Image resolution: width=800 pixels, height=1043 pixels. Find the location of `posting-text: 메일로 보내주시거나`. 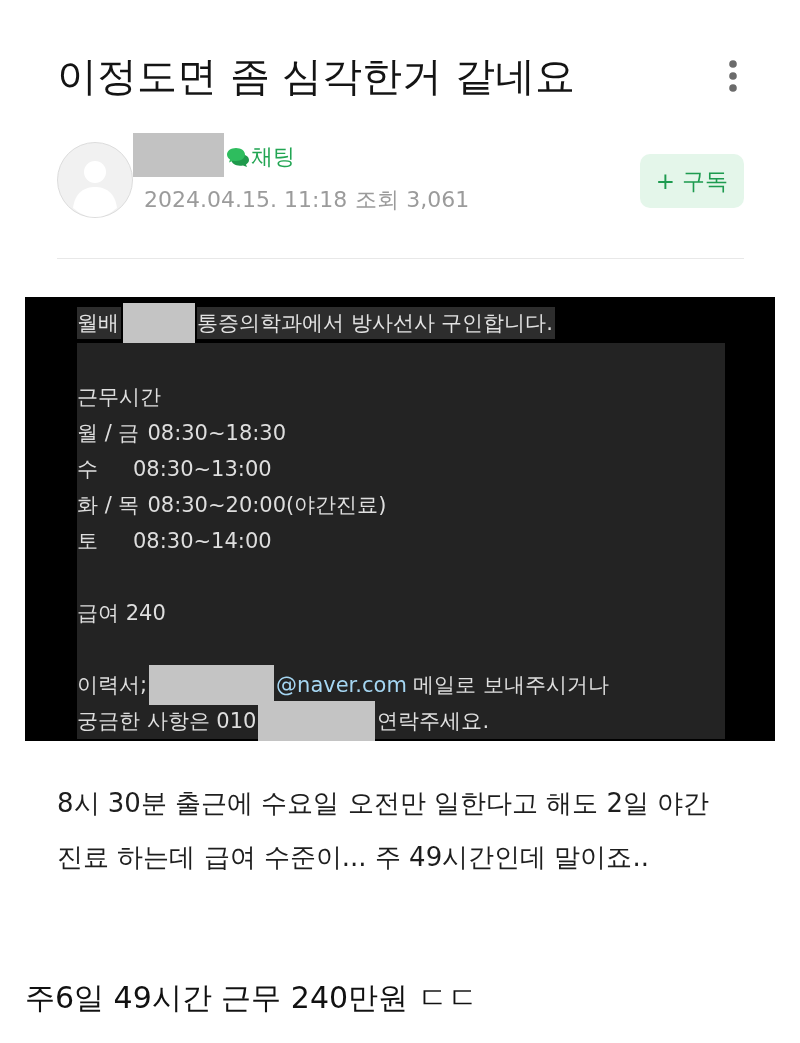

posting-text: 메일로 보내주시거나 is located at coordinates (510, 685).